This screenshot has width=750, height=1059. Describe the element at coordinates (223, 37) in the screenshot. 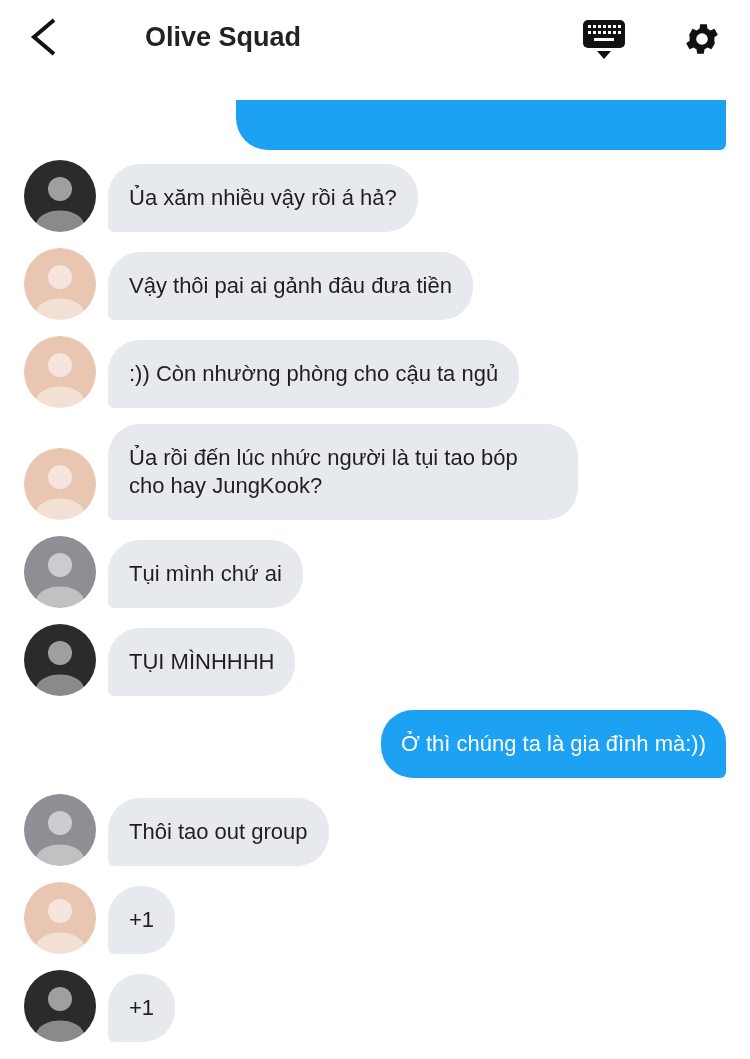

I see `chat-title: Olive Squad` at that location.